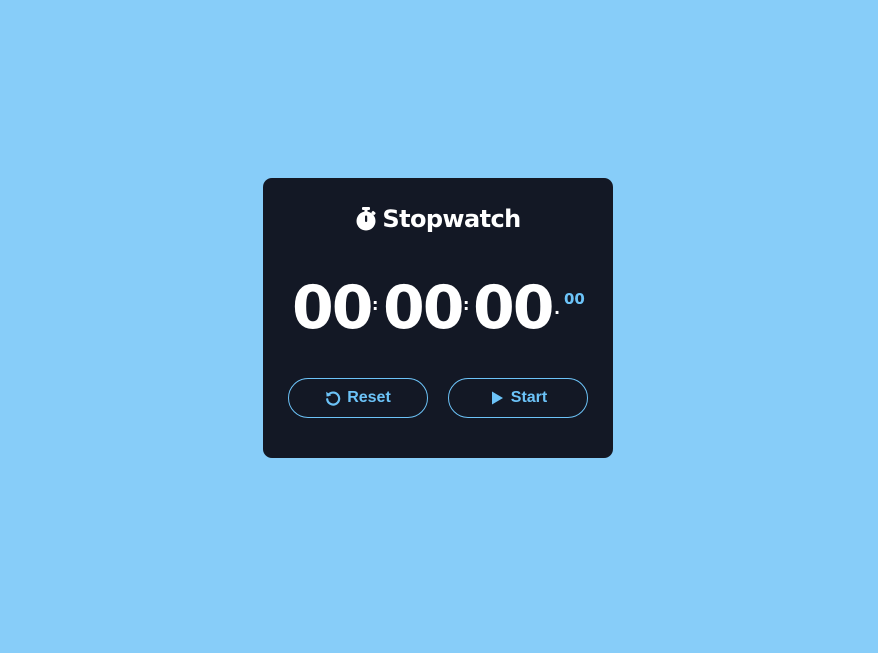 The width and height of the screenshot is (878, 653). I want to click on time-display: 00 : 00 : 00 . 00, so click(438, 308).